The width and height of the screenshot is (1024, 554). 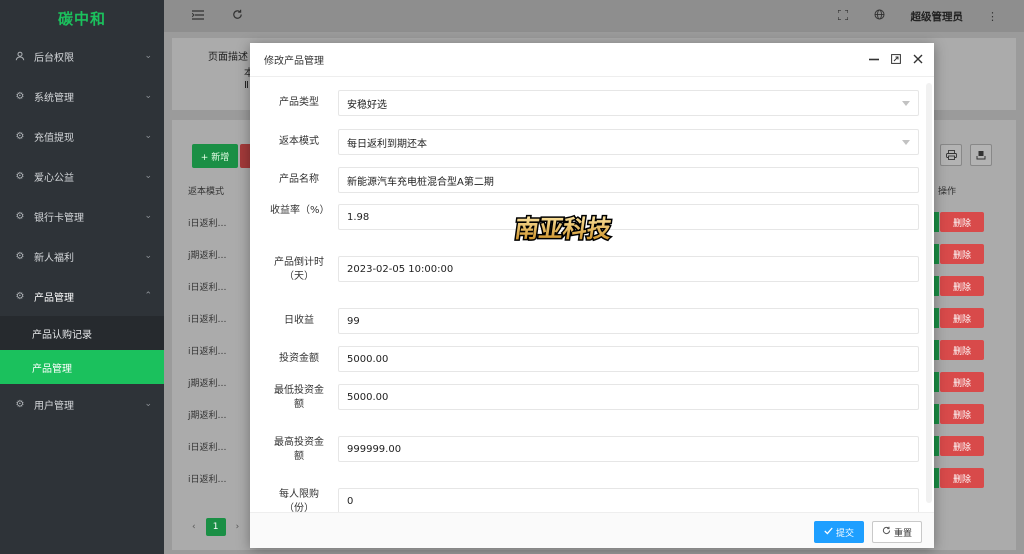 I want to click on add-button: + 新增, so click(x=215, y=156).